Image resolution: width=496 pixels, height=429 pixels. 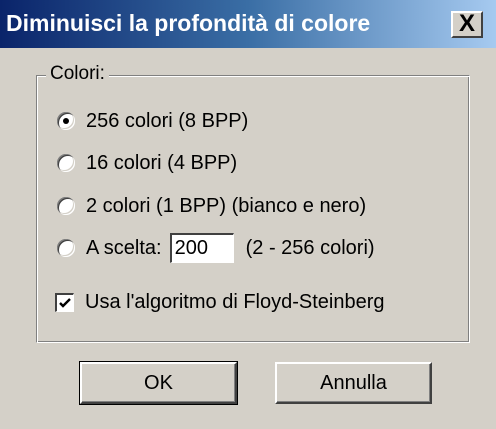 I want to click on title-bar: Diminuisci la profondità di colore X, so click(x=248, y=24).